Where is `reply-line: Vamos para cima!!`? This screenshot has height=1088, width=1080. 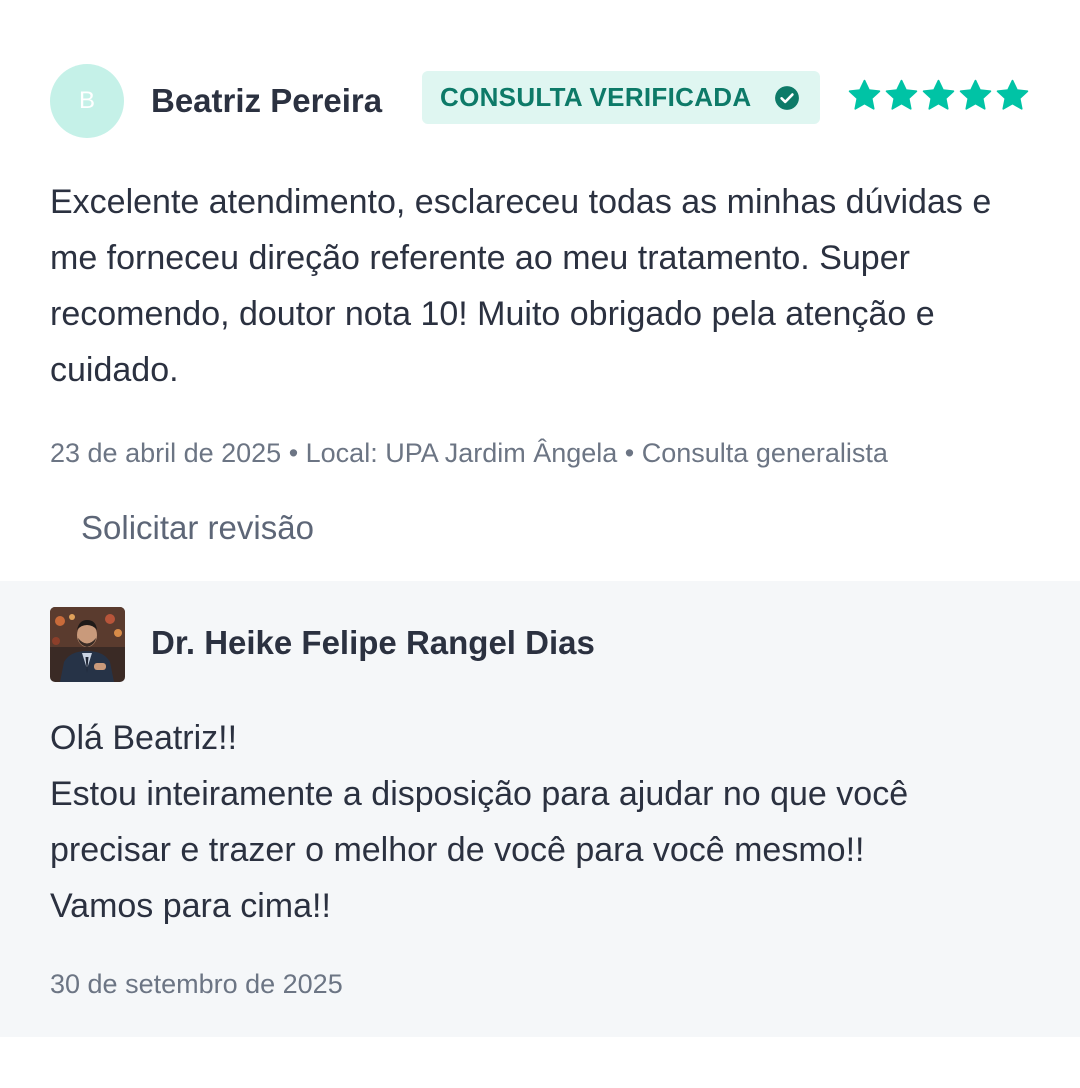 reply-line: Vamos para cima!! is located at coordinates (190, 906).